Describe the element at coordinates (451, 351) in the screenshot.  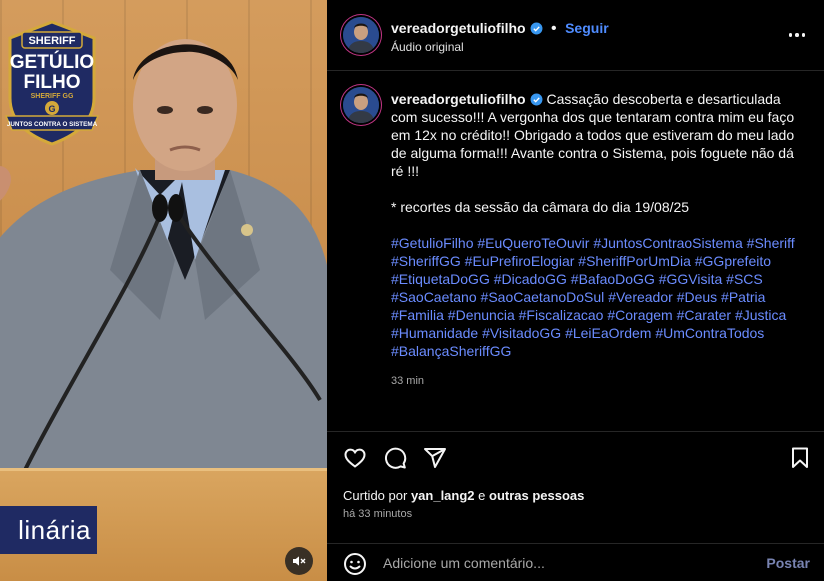
I see `hashtag-link: #BalançaSheriffGG` at that location.